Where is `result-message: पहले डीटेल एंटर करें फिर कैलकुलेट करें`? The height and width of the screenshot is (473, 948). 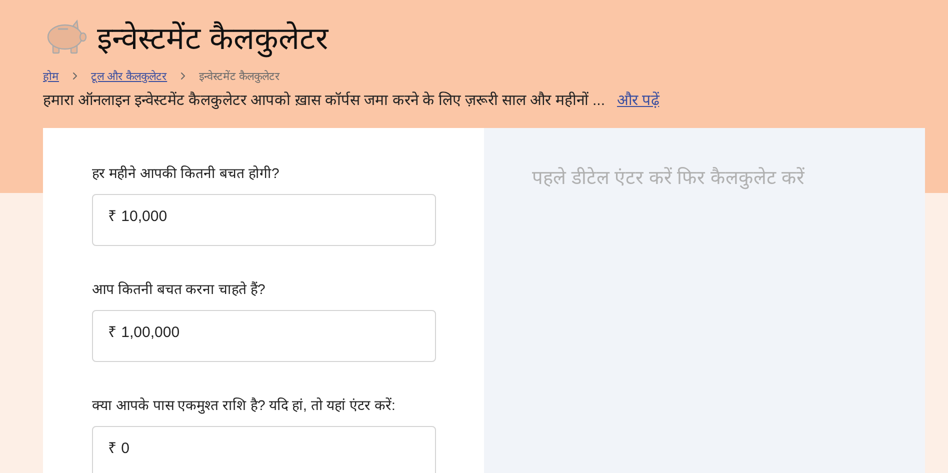
result-message: पहले डीटेल एंटर करें फिर कैलकुलेट करें is located at coordinates (669, 178).